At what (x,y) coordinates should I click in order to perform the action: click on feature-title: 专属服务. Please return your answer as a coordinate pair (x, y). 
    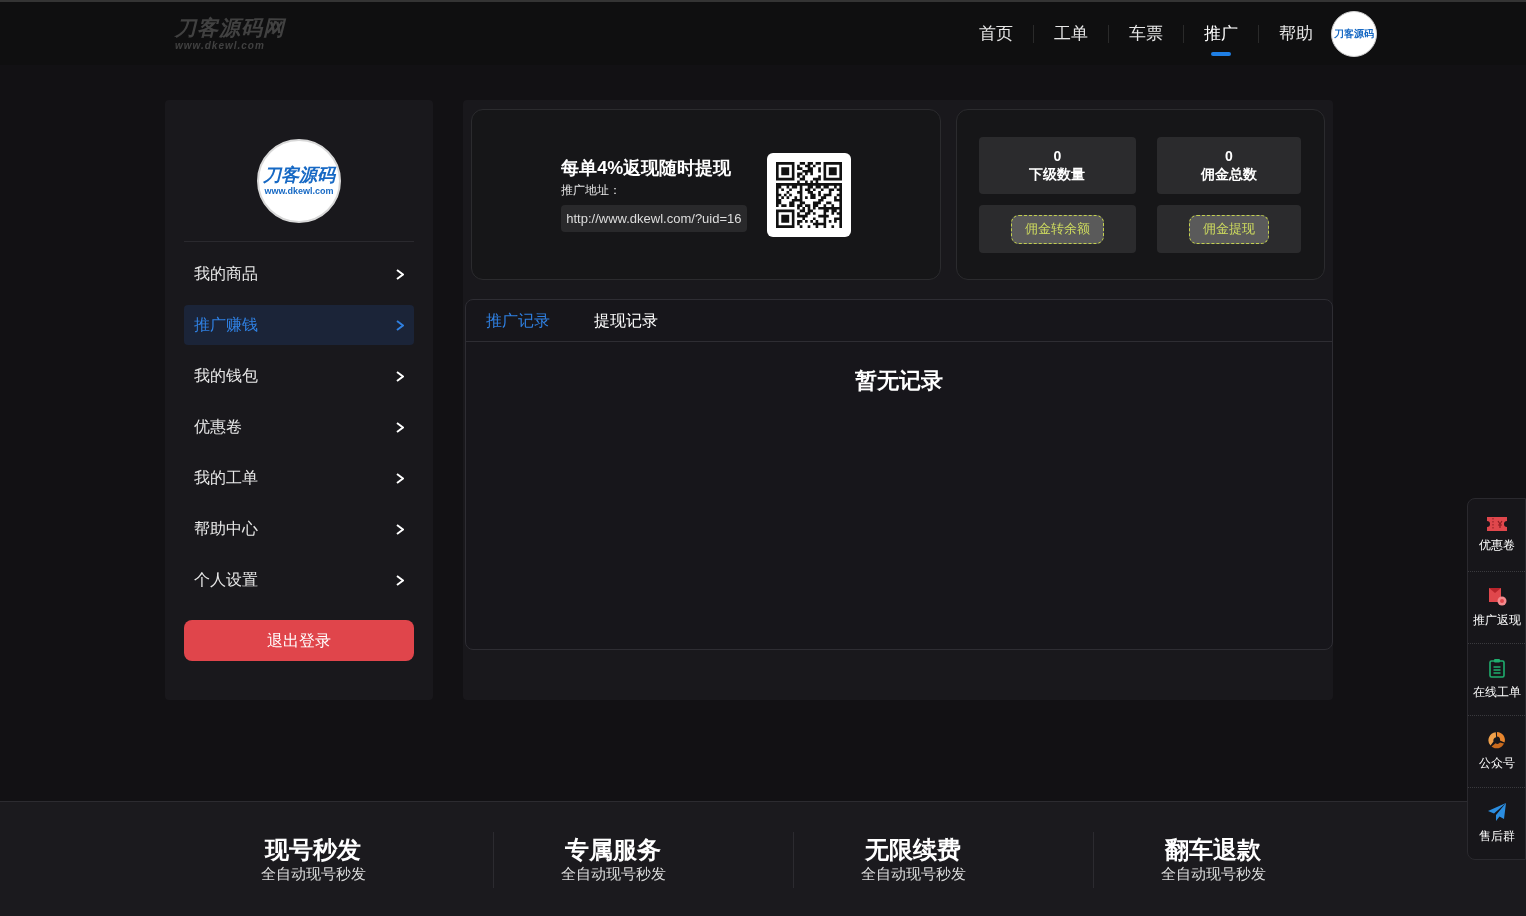
    Looking at the image, I should click on (613, 850).